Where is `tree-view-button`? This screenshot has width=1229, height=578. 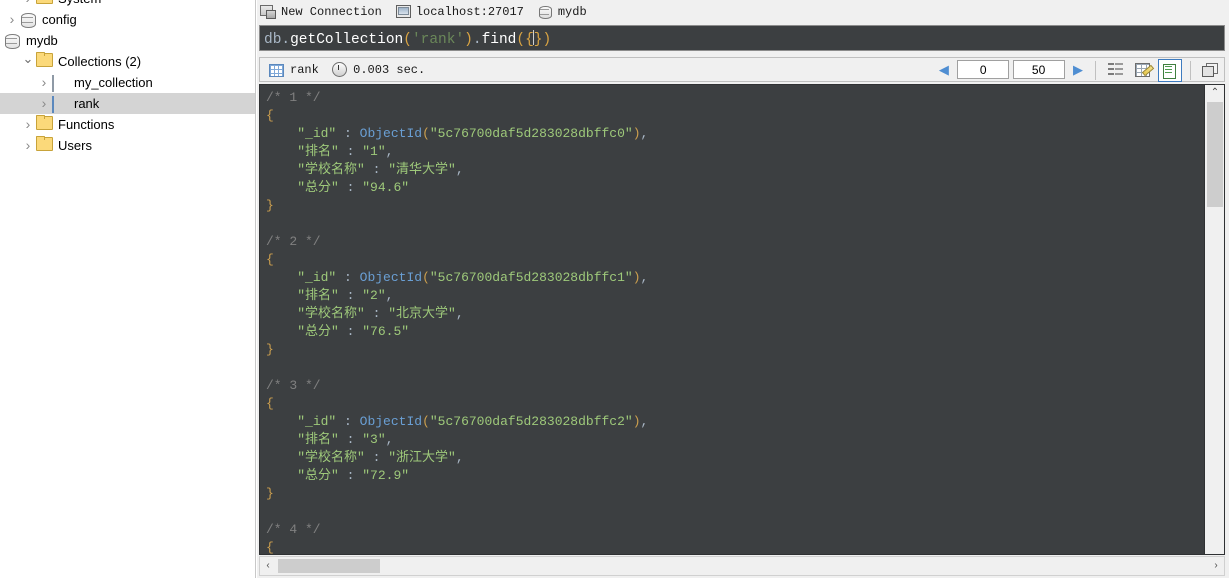
tree-view-button is located at coordinates (1116, 70).